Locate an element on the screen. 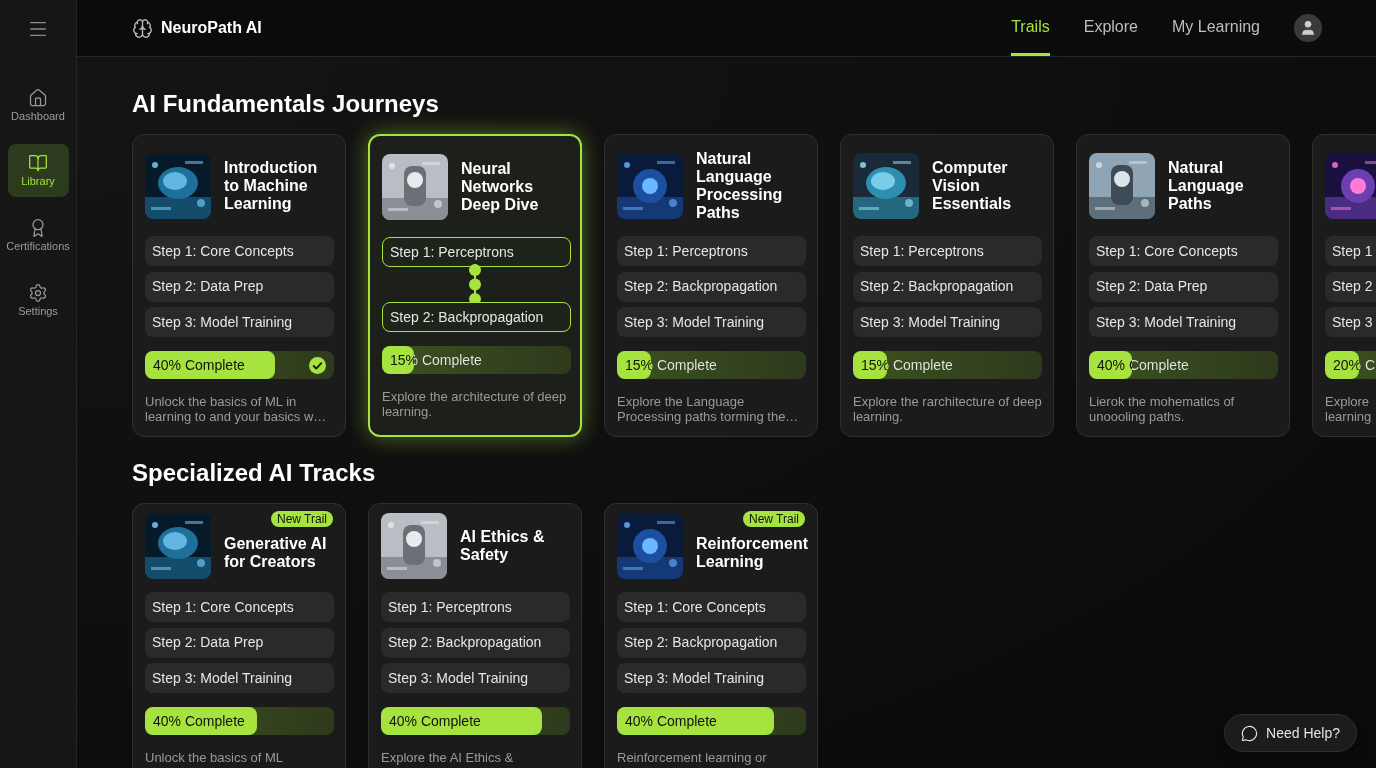 The image size is (1376, 768). trail-description: Explore the architecture of deep learning. is located at coordinates (475, 404).